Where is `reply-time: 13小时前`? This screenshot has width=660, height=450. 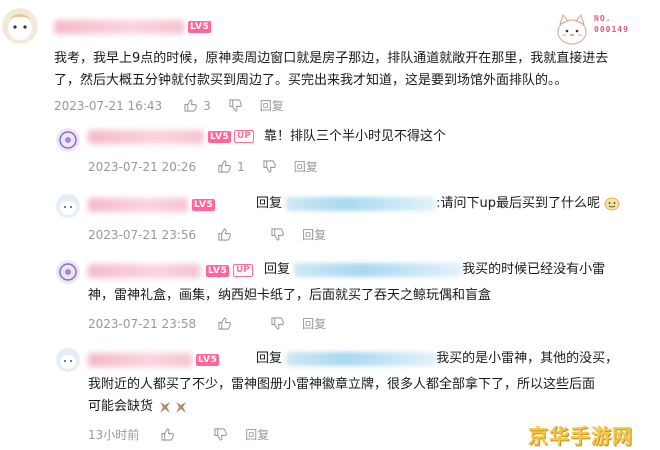
reply-time: 13小时前 is located at coordinates (114, 435).